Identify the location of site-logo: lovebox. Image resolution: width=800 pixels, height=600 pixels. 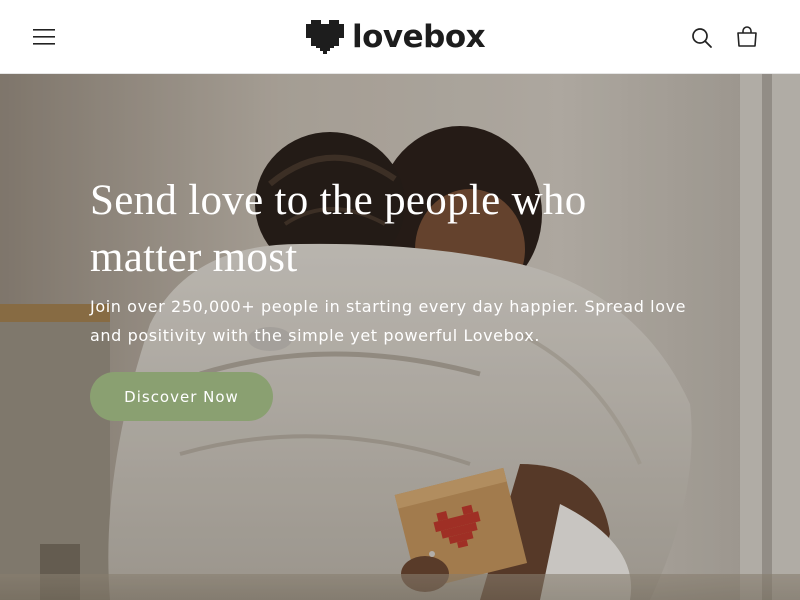
(396, 37).